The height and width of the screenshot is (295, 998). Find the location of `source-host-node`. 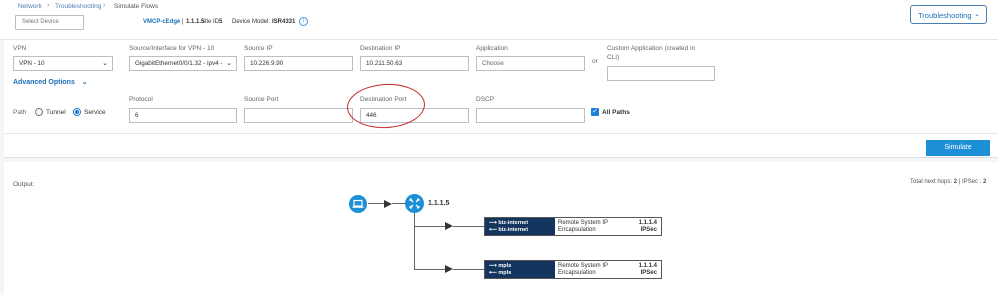

source-host-node is located at coordinates (358, 204).